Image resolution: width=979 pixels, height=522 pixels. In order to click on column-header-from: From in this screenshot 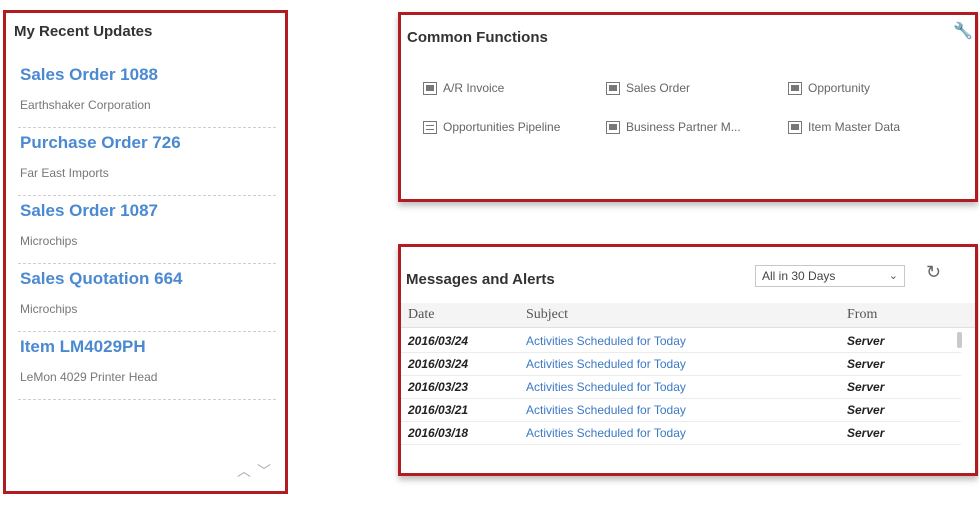, I will do `click(862, 315)`.